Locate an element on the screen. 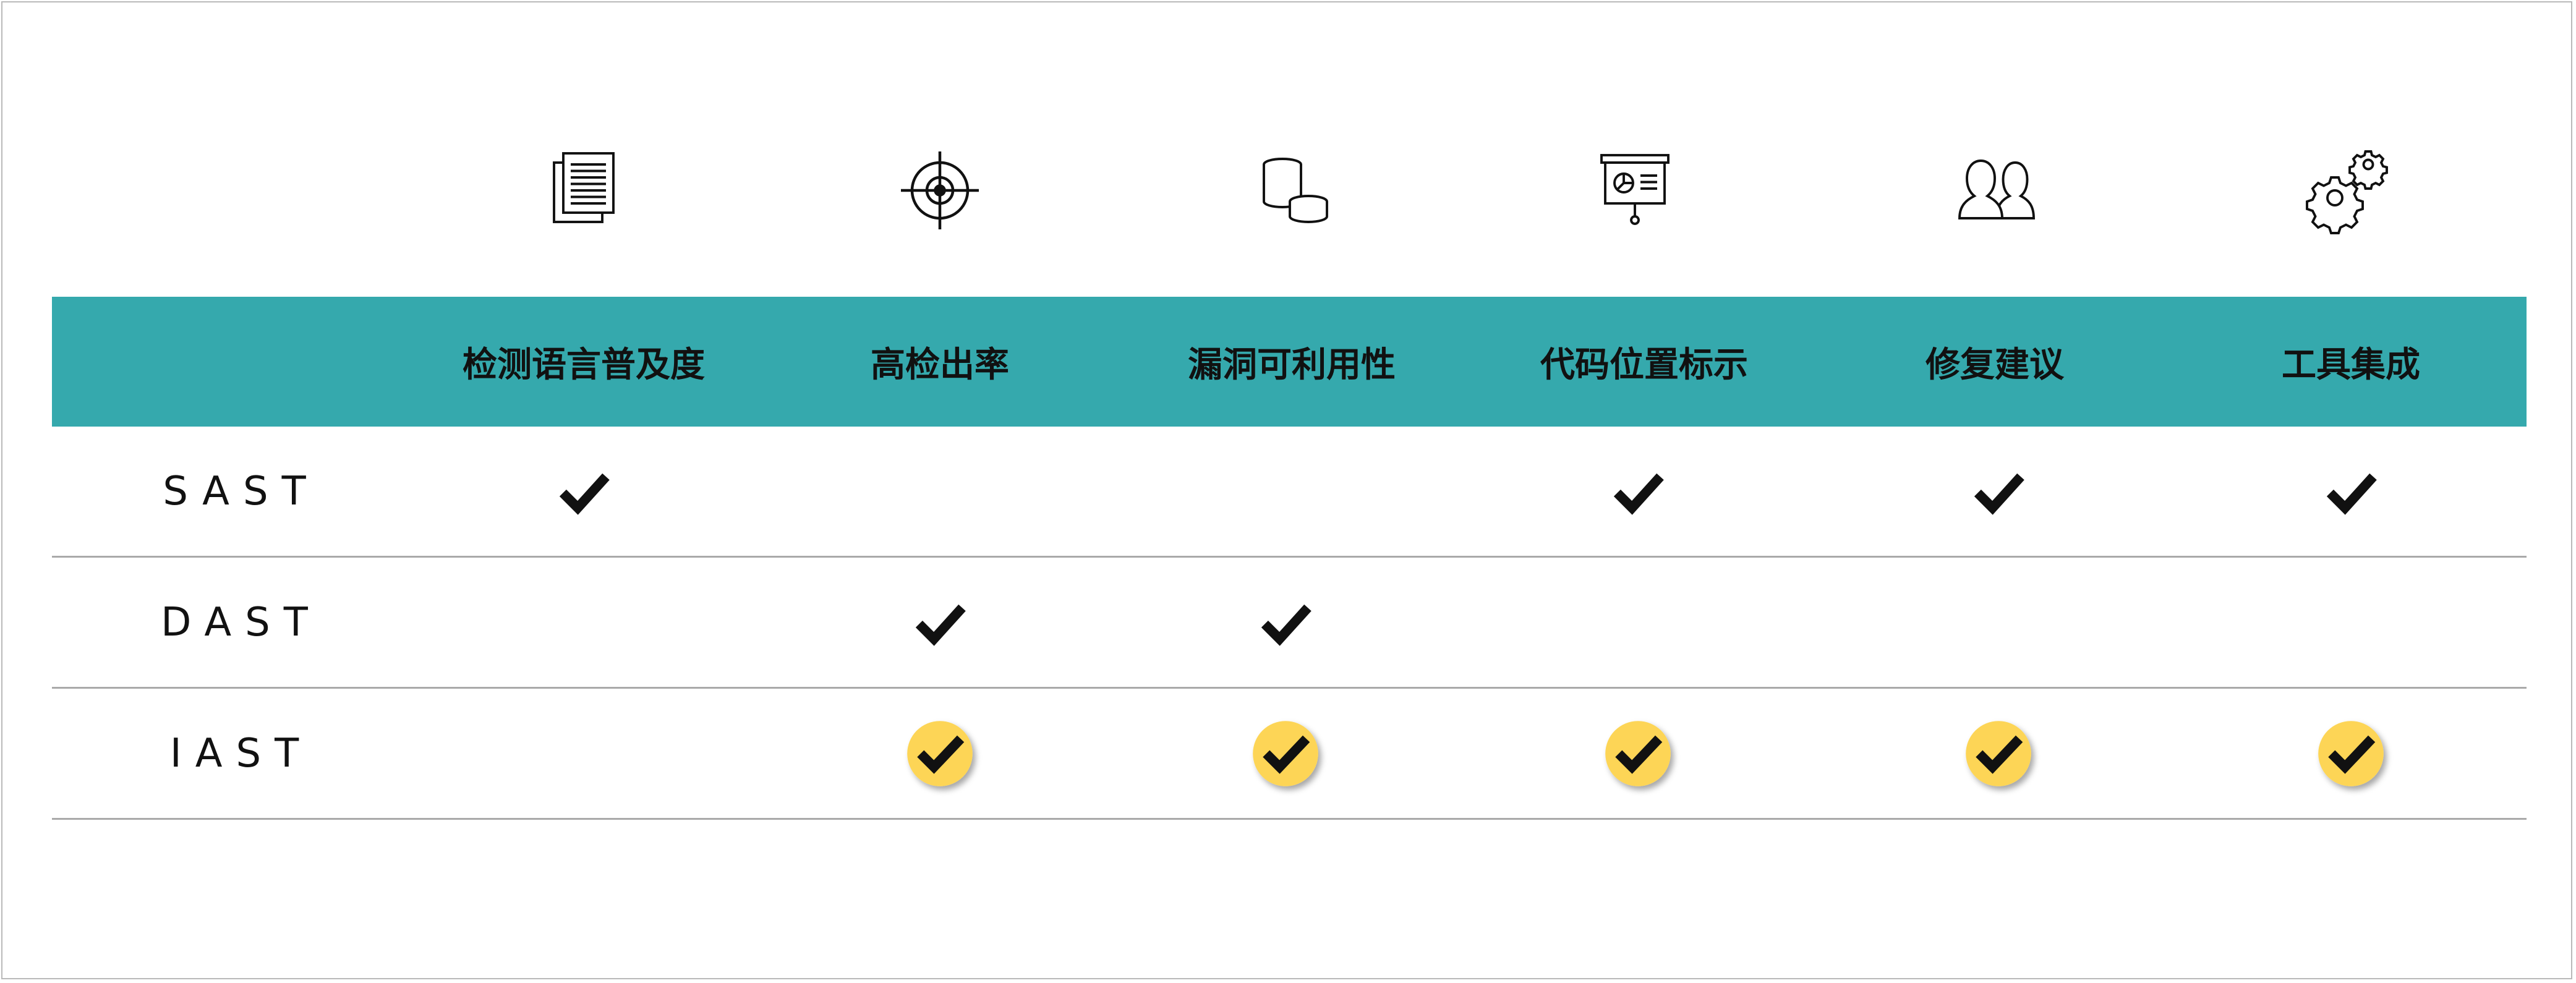 The width and height of the screenshot is (2576, 983). column-header-fix: 修复建议 is located at coordinates (1995, 364).